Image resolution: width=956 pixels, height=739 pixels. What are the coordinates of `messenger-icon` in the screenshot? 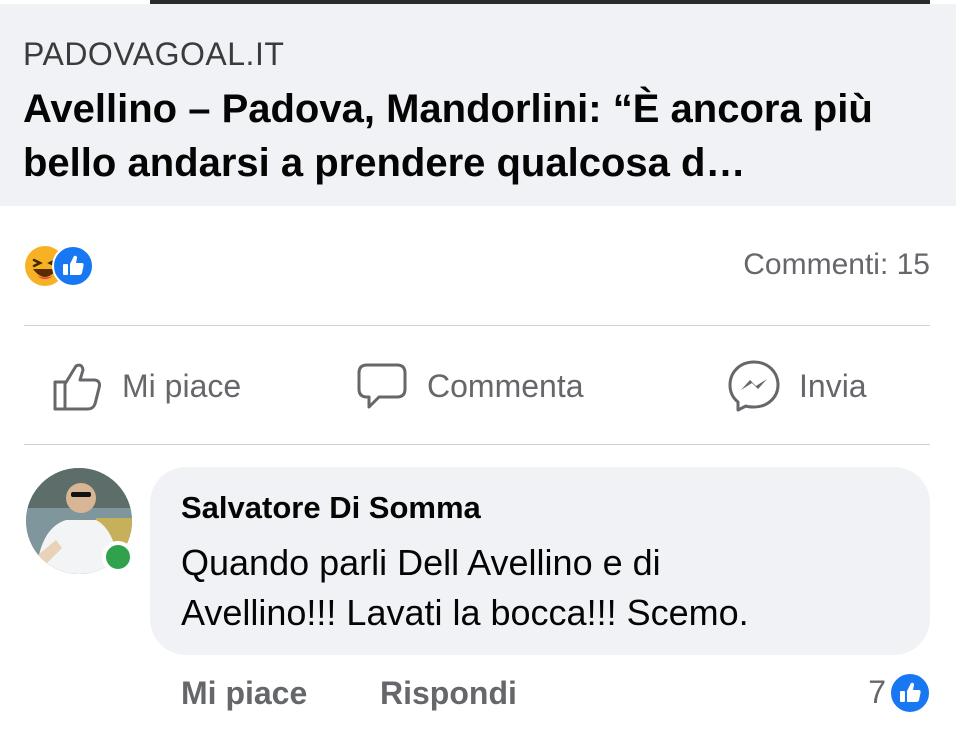 It's located at (754, 386).